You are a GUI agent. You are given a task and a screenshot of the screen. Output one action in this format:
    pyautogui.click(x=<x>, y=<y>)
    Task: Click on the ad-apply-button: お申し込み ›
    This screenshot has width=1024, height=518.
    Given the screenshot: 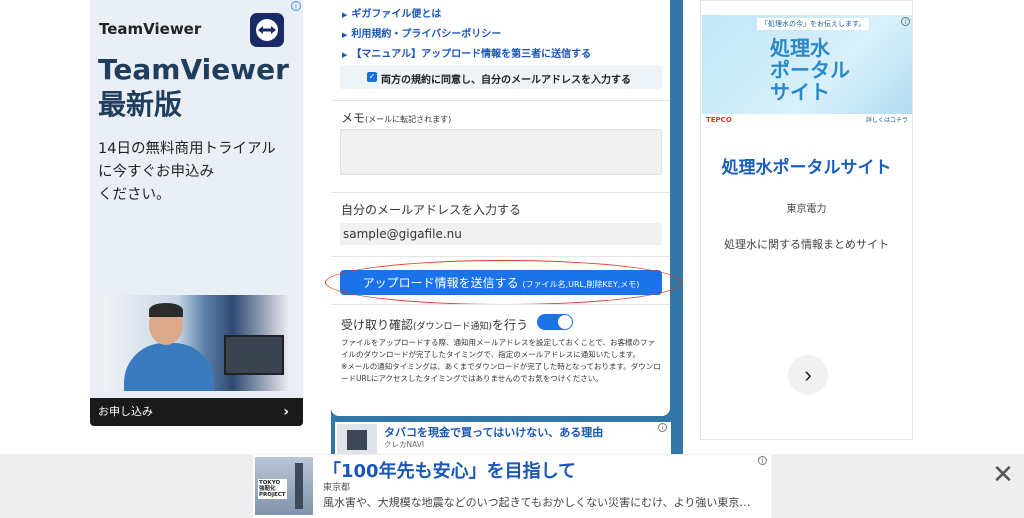 What is the action you would take?
    pyautogui.click(x=196, y=412)
    